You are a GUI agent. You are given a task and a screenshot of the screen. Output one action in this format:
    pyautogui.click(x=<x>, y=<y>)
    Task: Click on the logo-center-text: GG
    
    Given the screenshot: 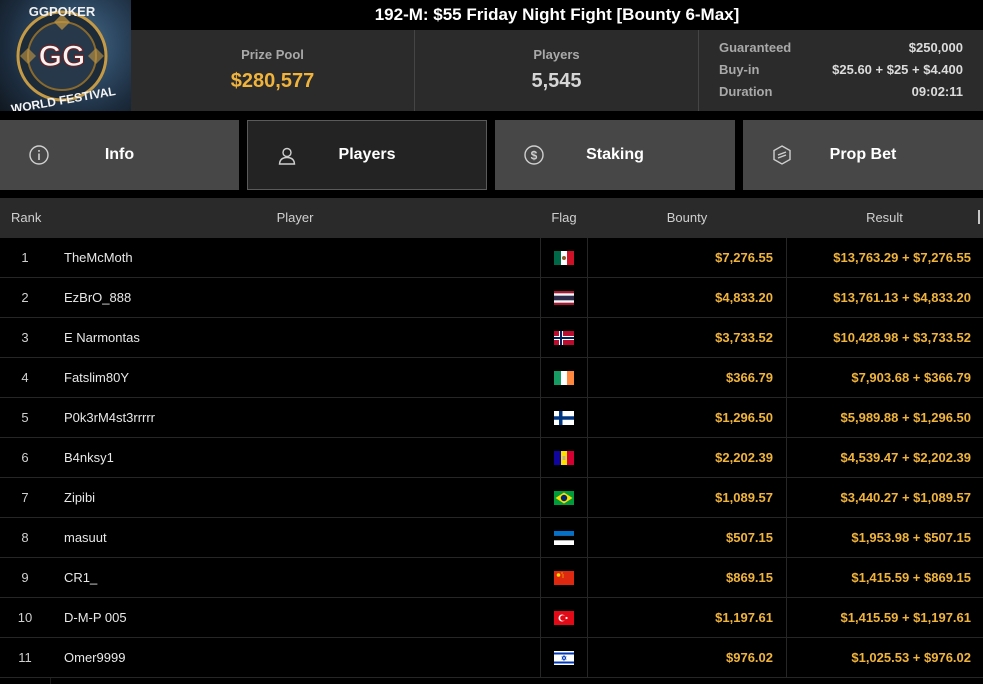 What is the action you would take?
    pyautogui.click(x=62, y=56)
    